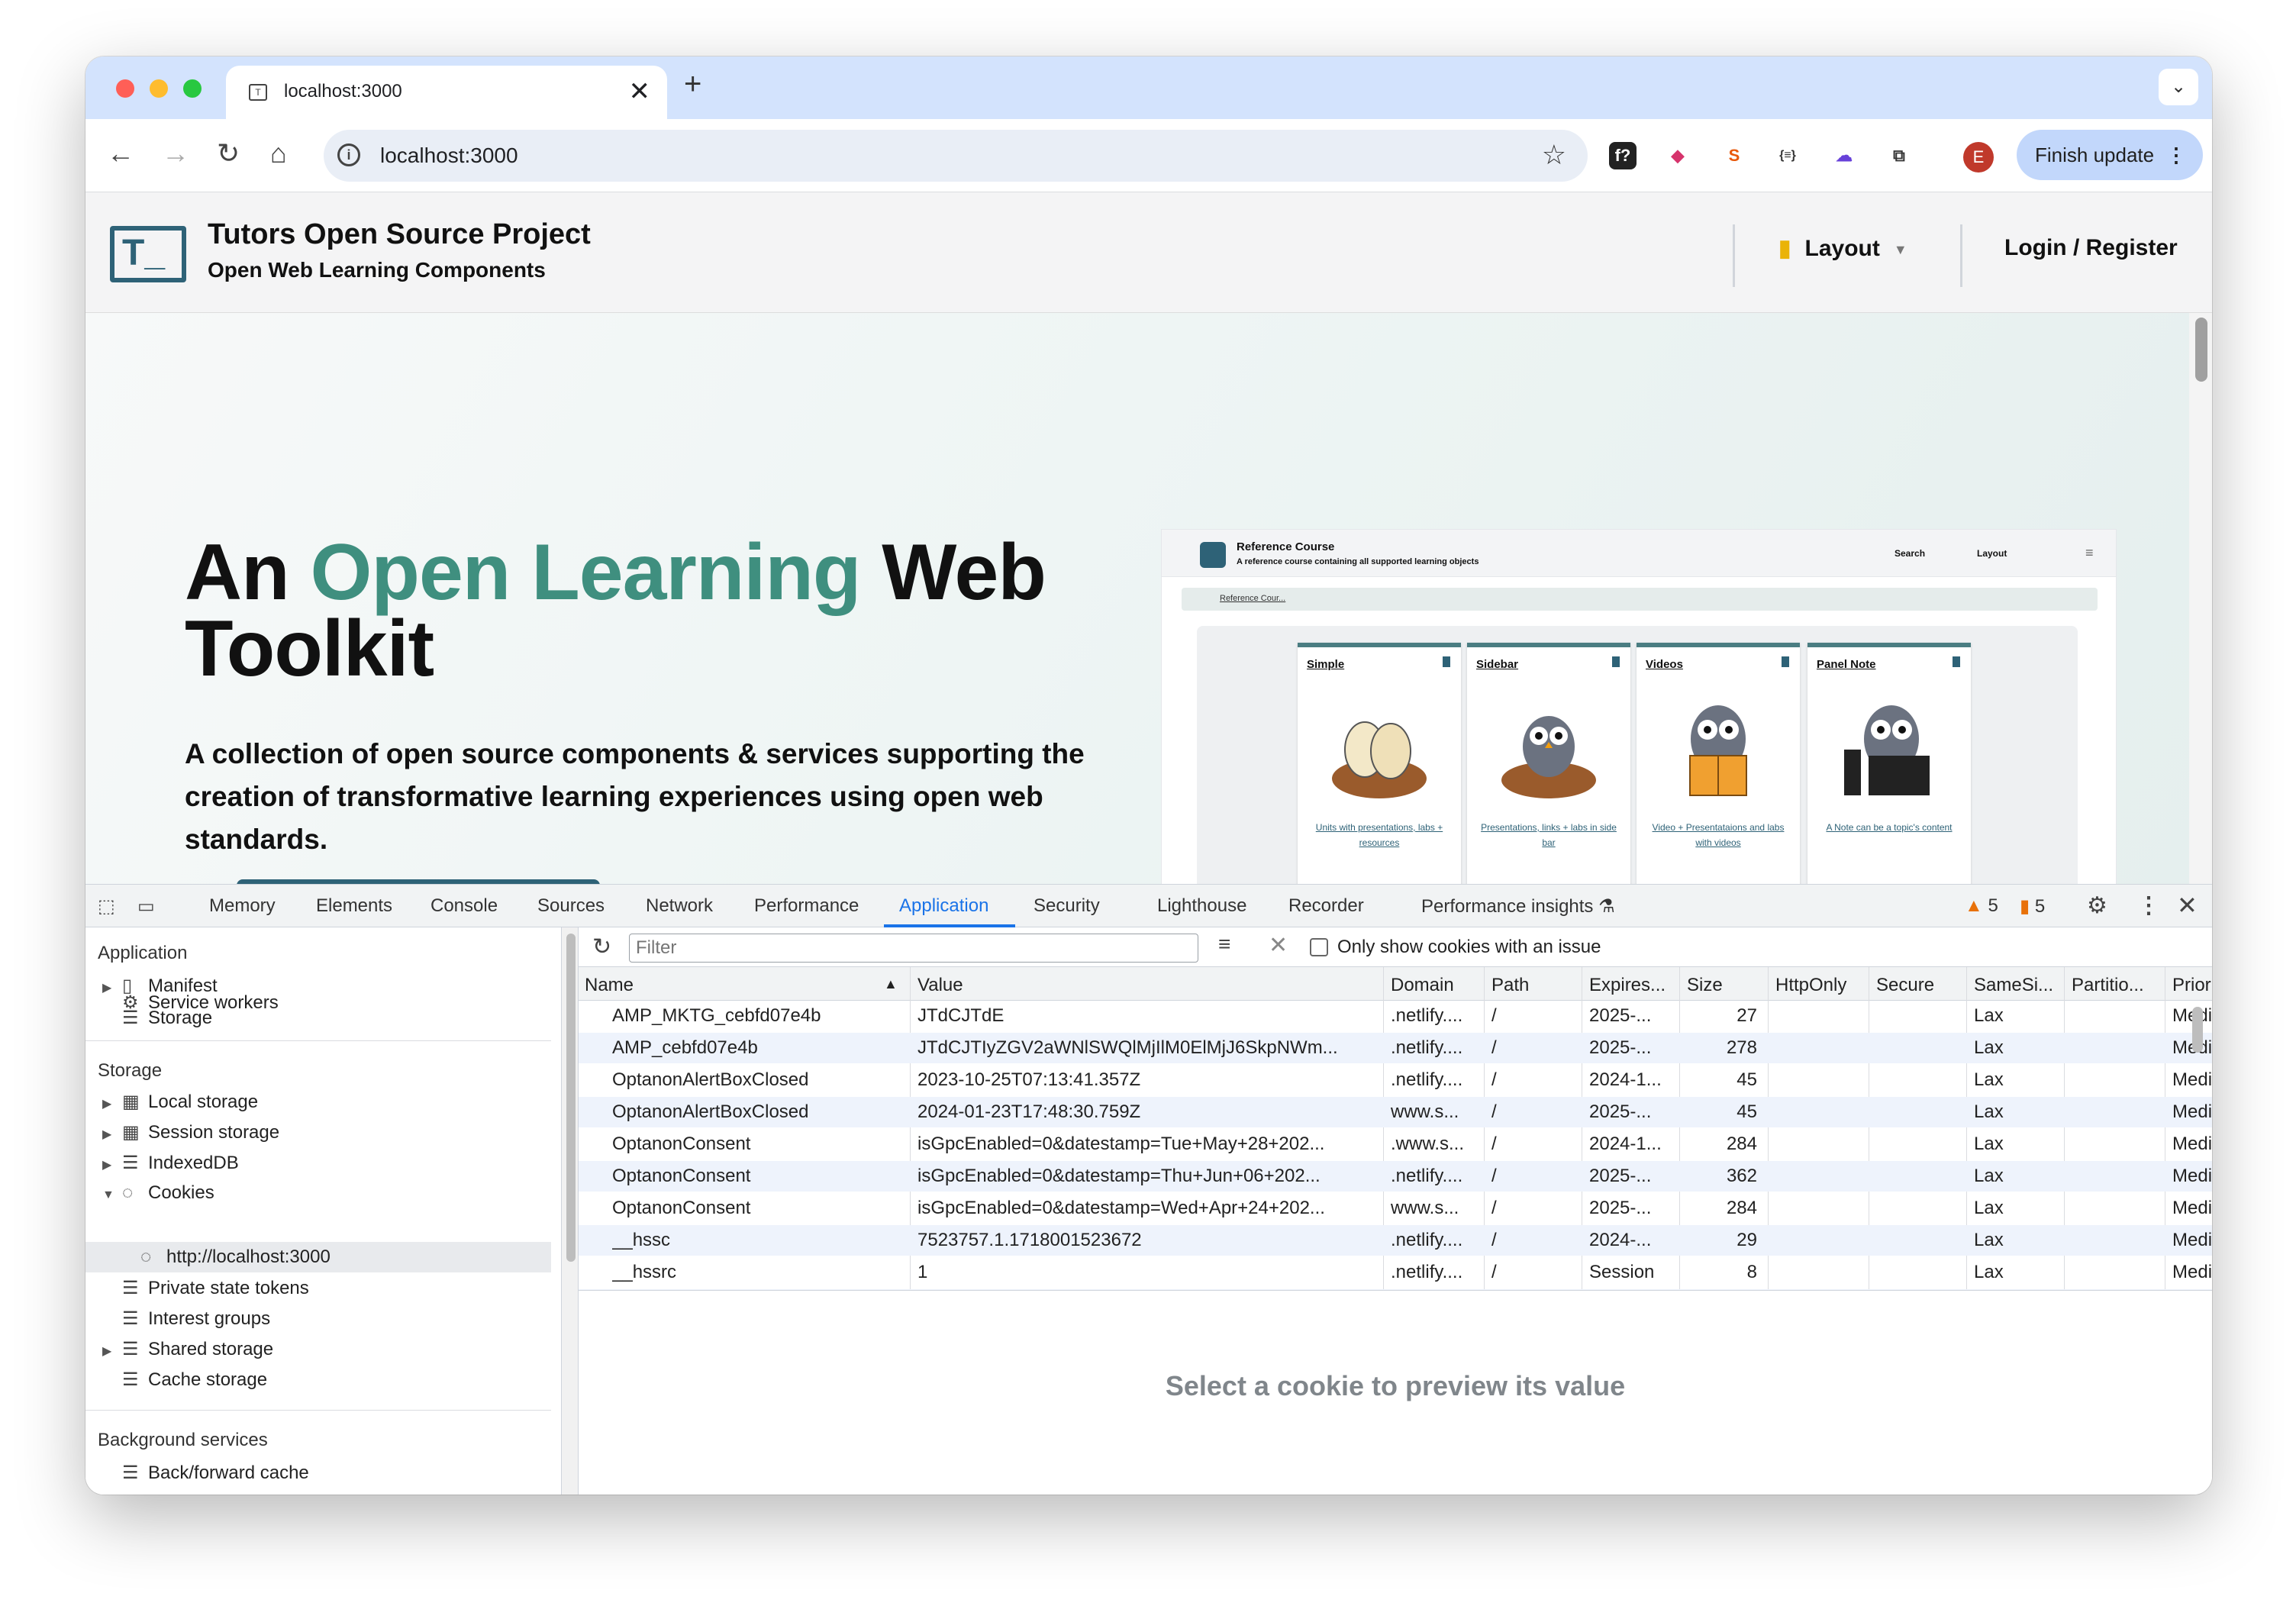 The width and height of the screenshot is (2296, 1606). Describe the element at coordinates (148, 254) in the screenshot. I see `tutors-logo: T_` at that location.